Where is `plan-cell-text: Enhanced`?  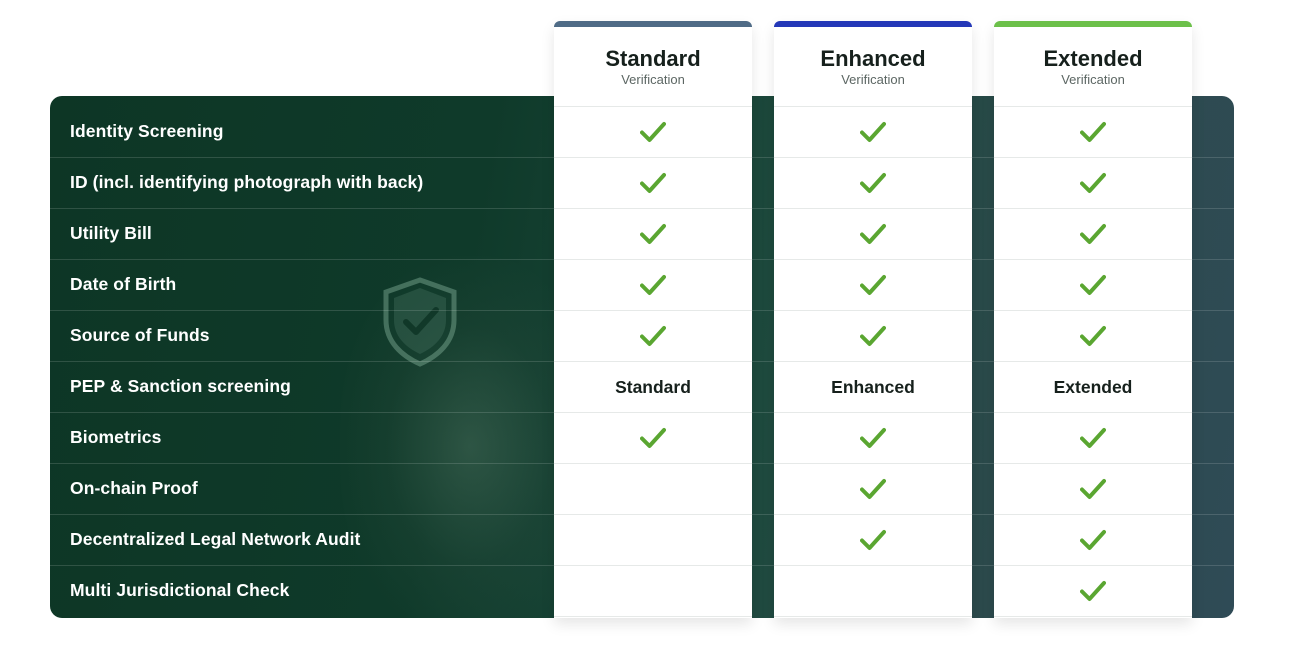 plan-cell-text: Enhanced is located at coordinates (873, 386).